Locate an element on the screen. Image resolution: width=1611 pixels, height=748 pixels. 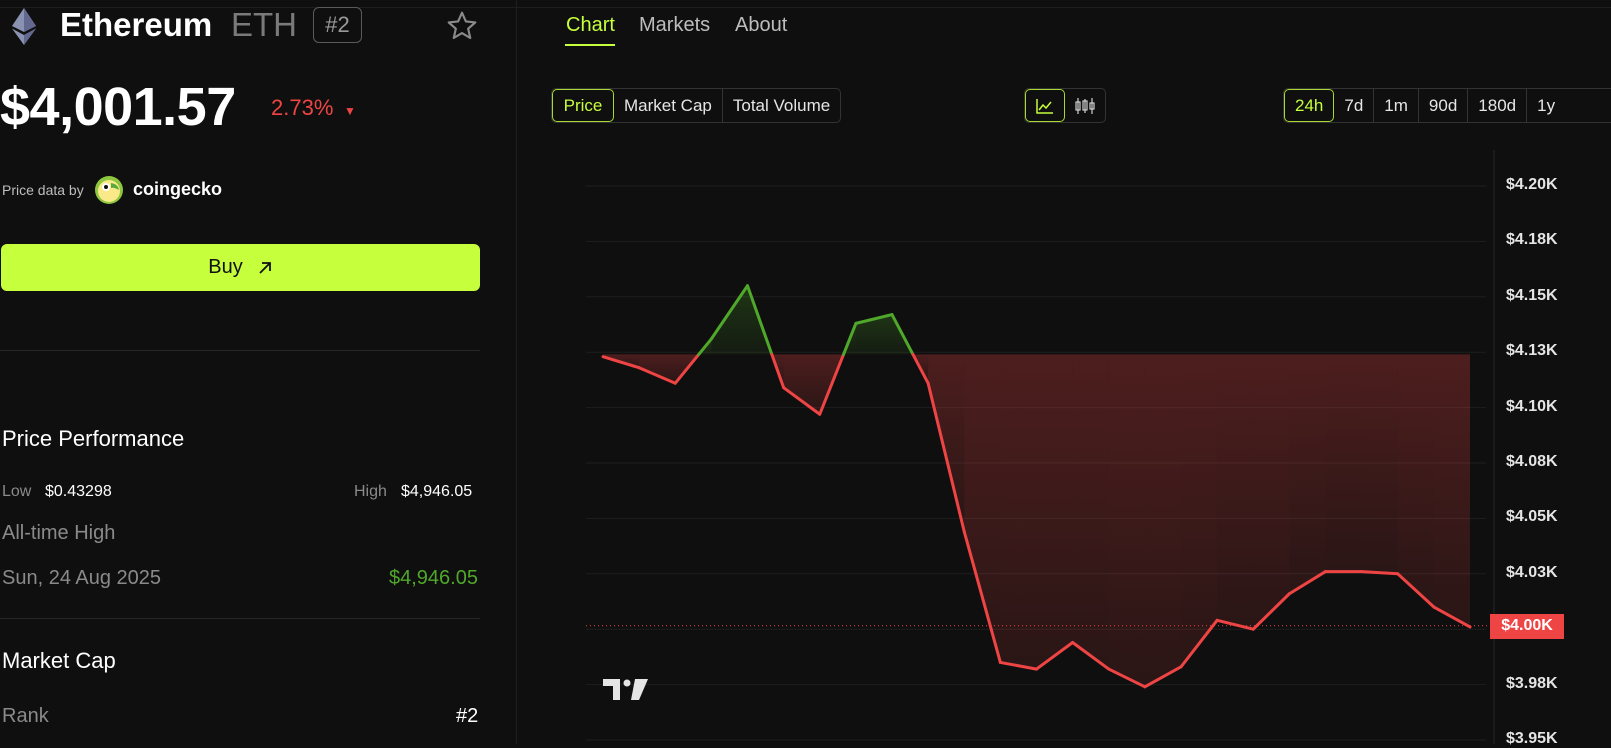
line-chart-icon is located at coordinates (1044, 106).